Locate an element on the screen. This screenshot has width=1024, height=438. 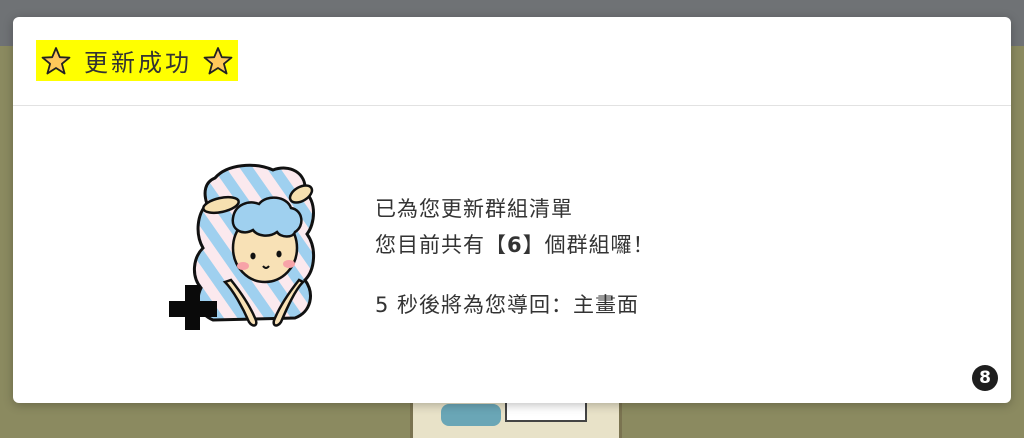
update-message: 已為您更新群組清單 您目前共有【6】個群組囉！ 5 秒後將為您導回：主畫面 is located at coordinates (515, 257).